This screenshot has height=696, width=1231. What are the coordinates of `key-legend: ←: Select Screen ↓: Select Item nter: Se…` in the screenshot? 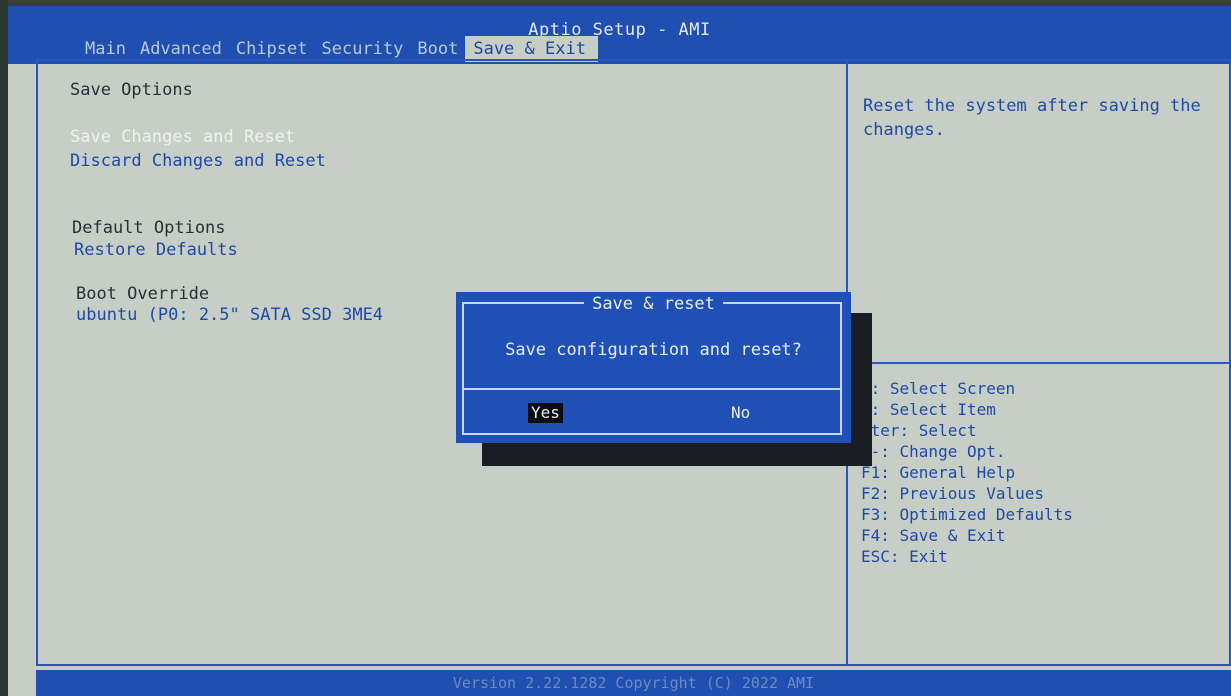 It's located at (967, 472).